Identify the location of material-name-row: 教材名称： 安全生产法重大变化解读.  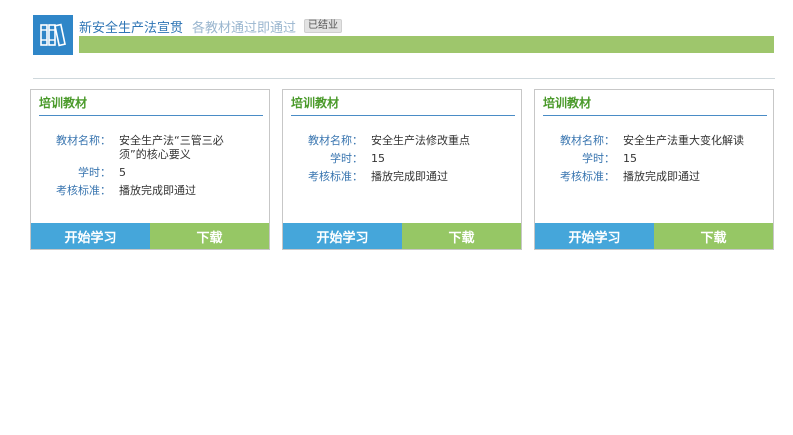
(655, 141).